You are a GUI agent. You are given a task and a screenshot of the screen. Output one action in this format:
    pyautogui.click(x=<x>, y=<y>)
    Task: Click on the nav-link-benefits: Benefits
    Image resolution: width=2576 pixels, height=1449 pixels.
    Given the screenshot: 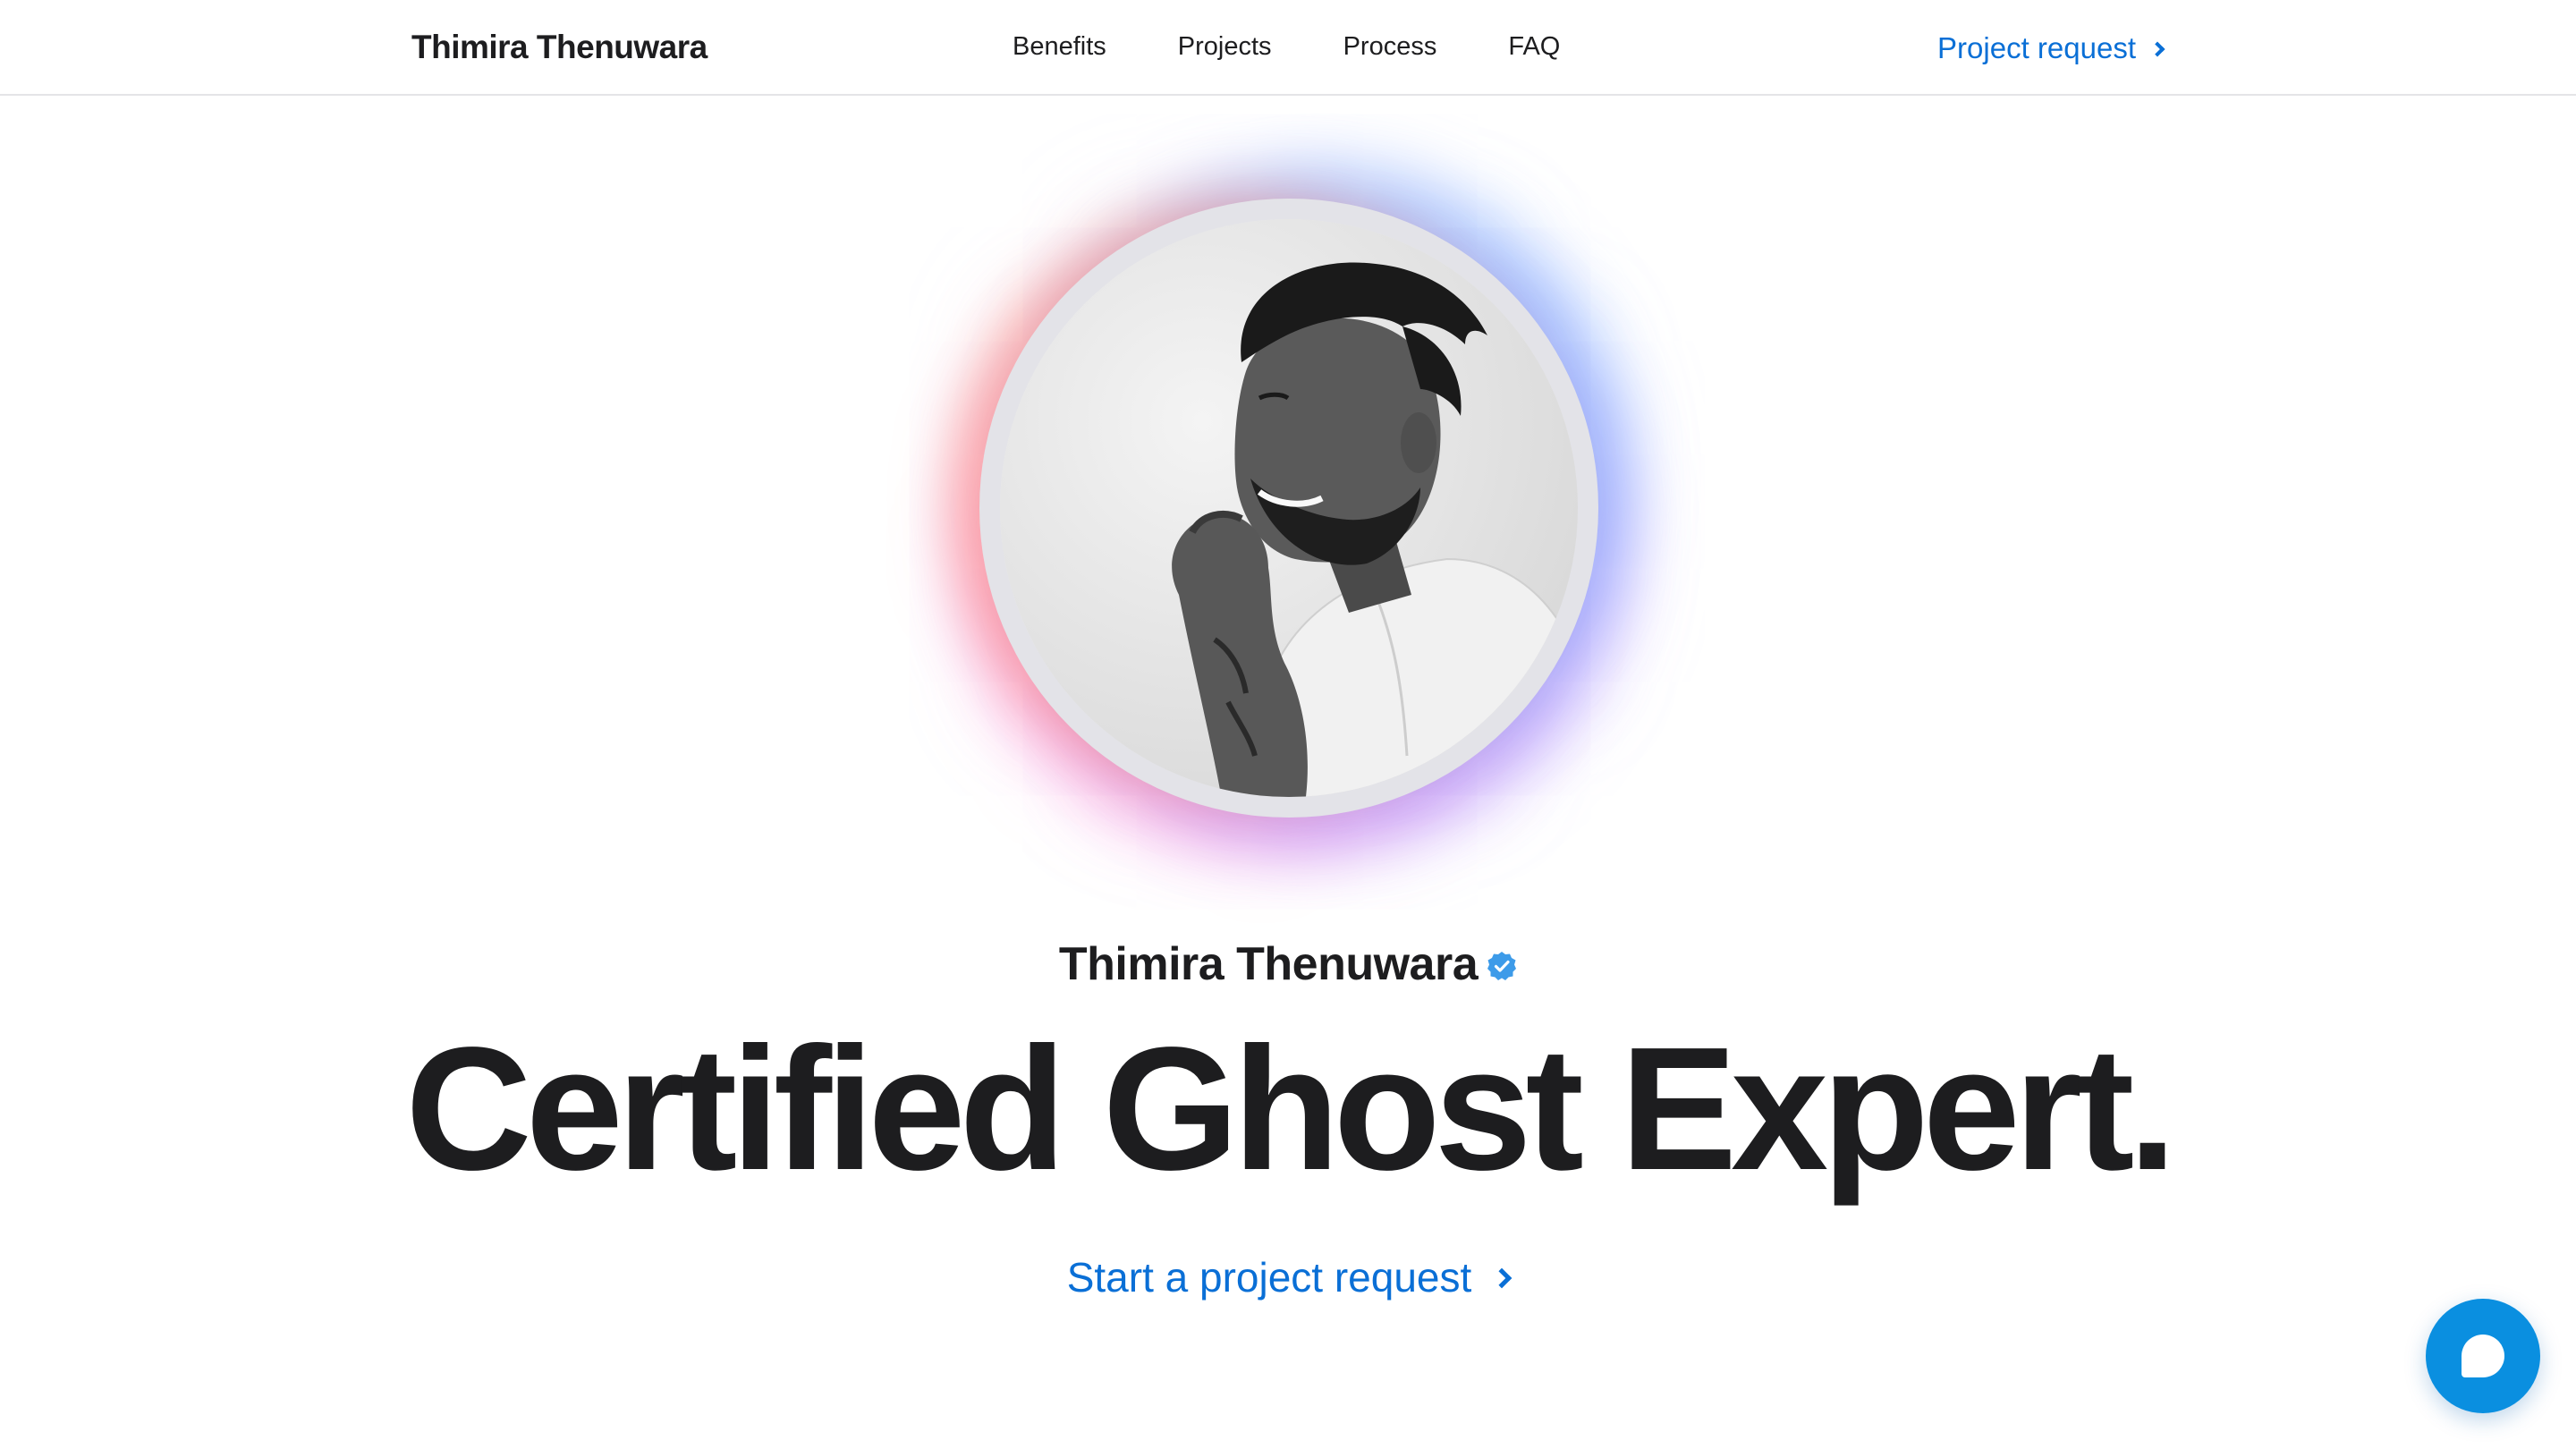 What is the action you would take?
    pyautogui.click(x=1059, y=46)
    